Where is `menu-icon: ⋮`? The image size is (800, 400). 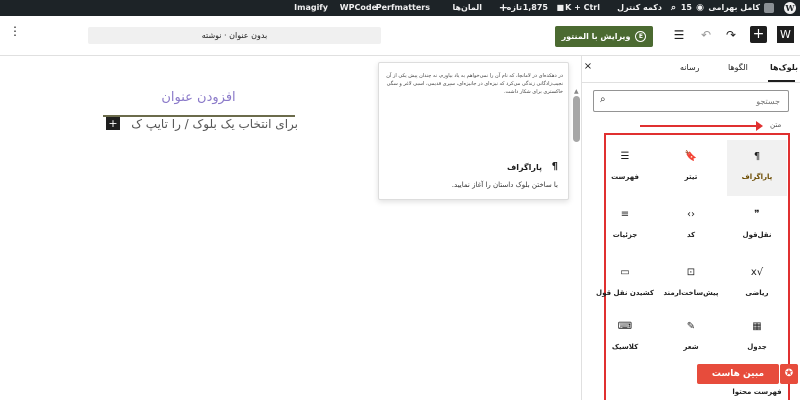
menu-icon: ⋮ is located at coordinates (15, 31).